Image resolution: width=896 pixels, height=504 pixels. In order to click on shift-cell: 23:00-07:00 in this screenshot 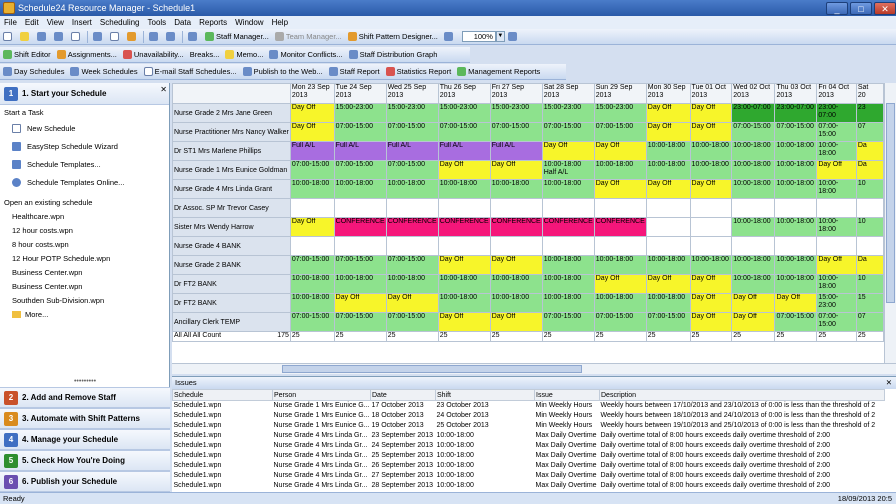, I will do `click(753, 113)`.